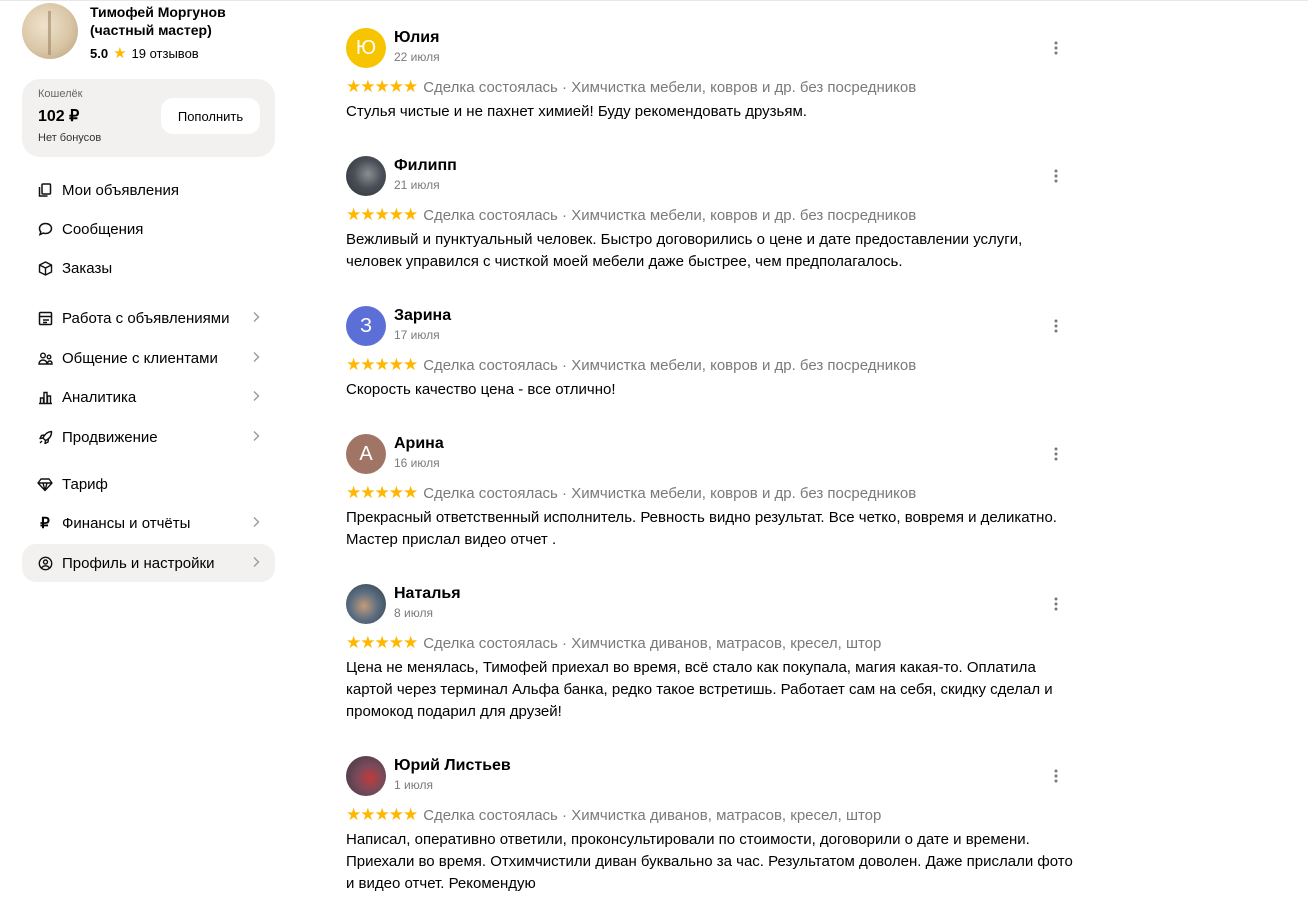  I want to click on review-text: Скорость качество цена - все отлично!, so click(481, 389).